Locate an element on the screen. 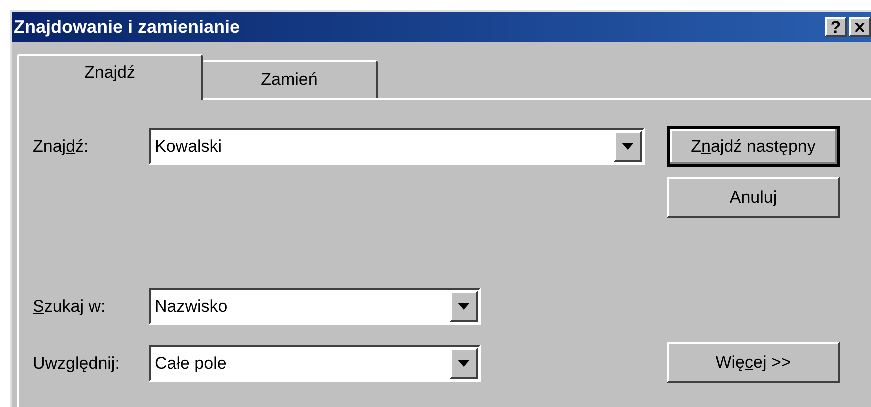 The height and width of the screenshot is (407, 871). close-icon is located at coordinates (860, 27).